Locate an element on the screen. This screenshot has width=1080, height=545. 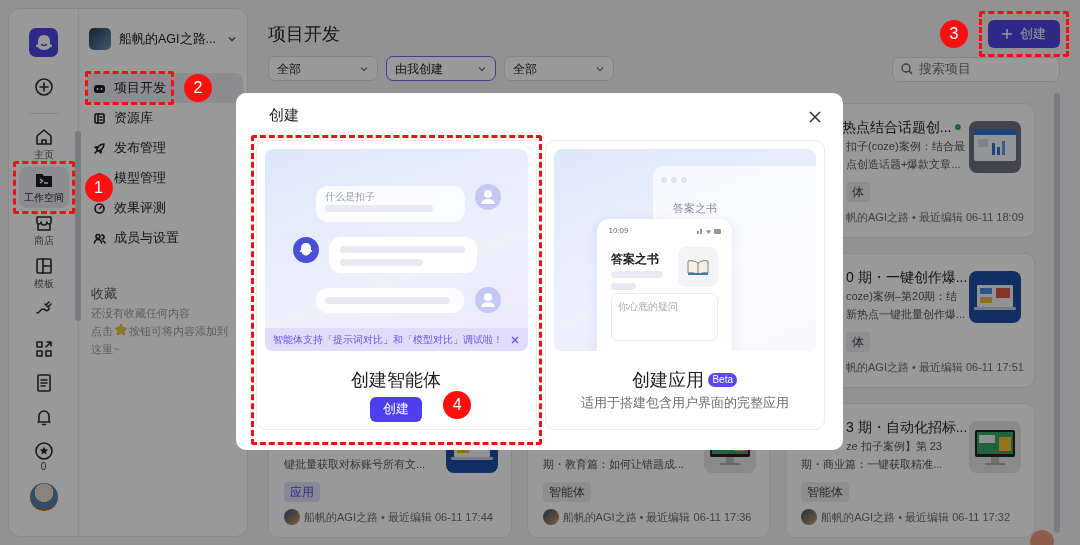
project-meta: 船帆的AGI之路 • 最近编辑 06-11 17:32 is located at coordinates (916, 517).